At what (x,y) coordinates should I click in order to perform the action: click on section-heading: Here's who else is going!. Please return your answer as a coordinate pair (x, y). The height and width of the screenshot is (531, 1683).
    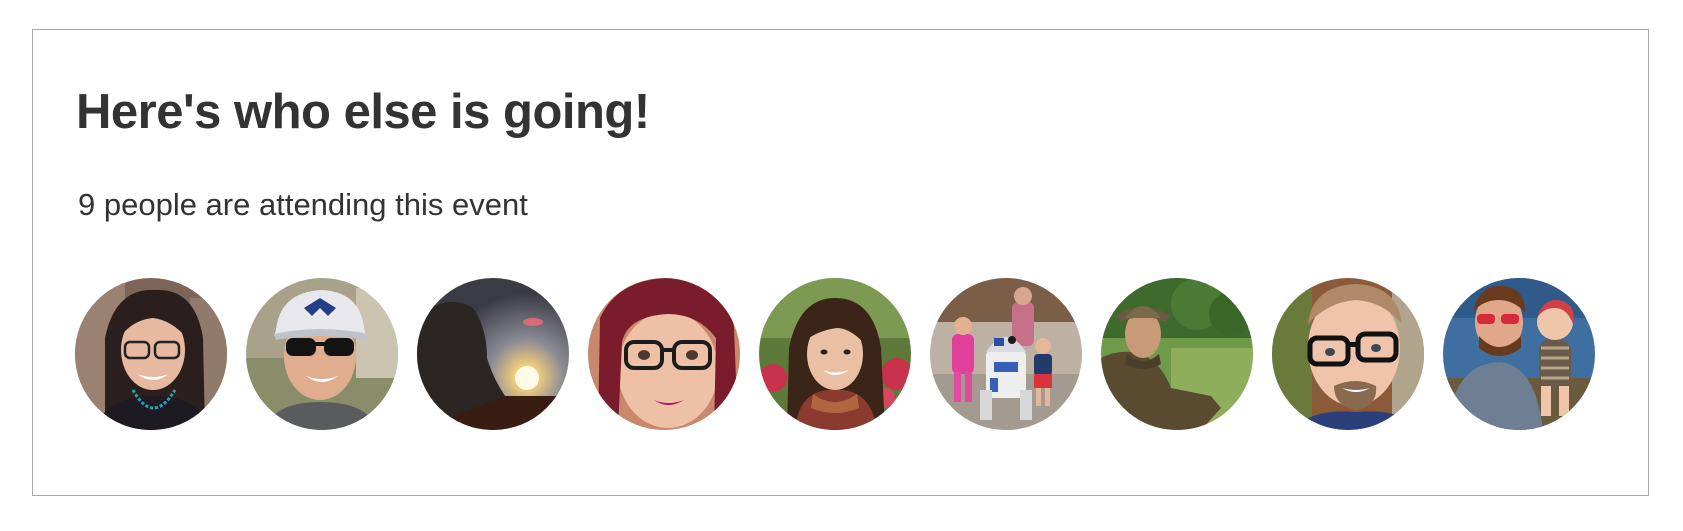
    Looking at the image, I should click on (363, 112).